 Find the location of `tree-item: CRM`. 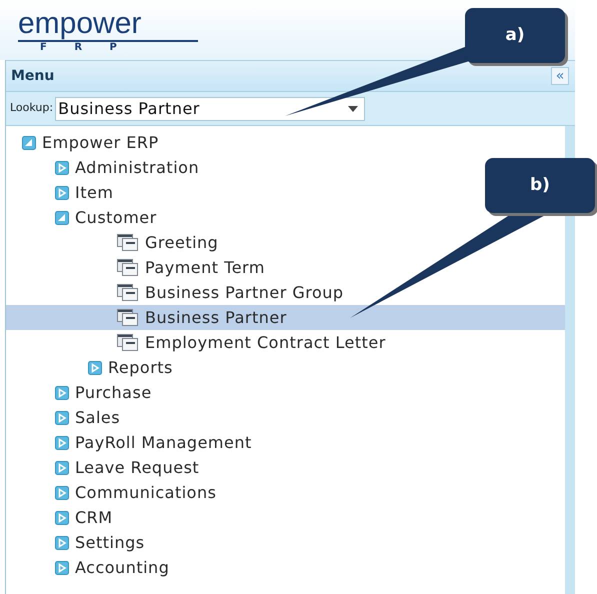

tree-item: CRM is located at coordinates (61, 517).